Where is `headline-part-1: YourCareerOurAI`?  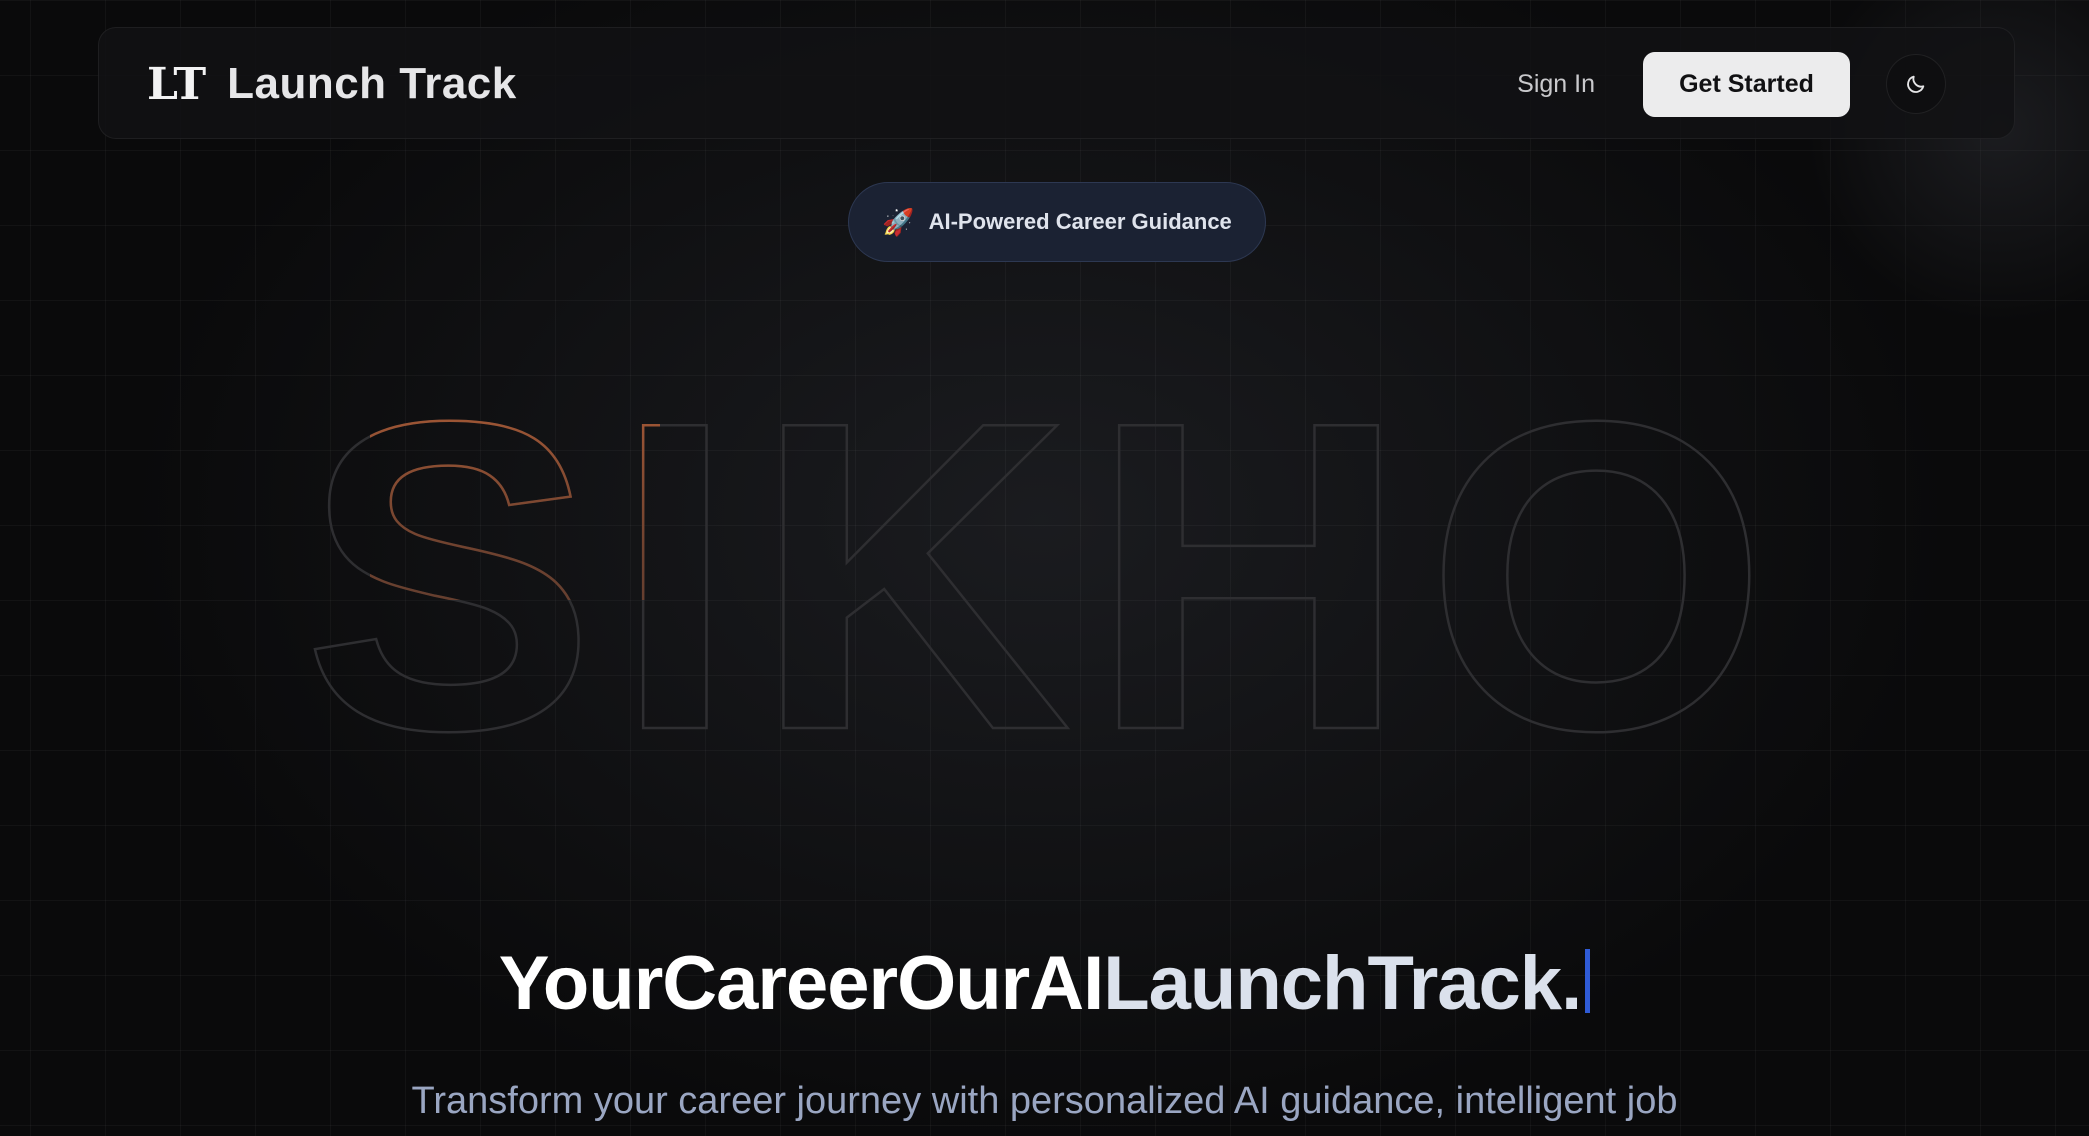 headline-part-1: YourCareerOurAI is located at coordinates (801, 983).